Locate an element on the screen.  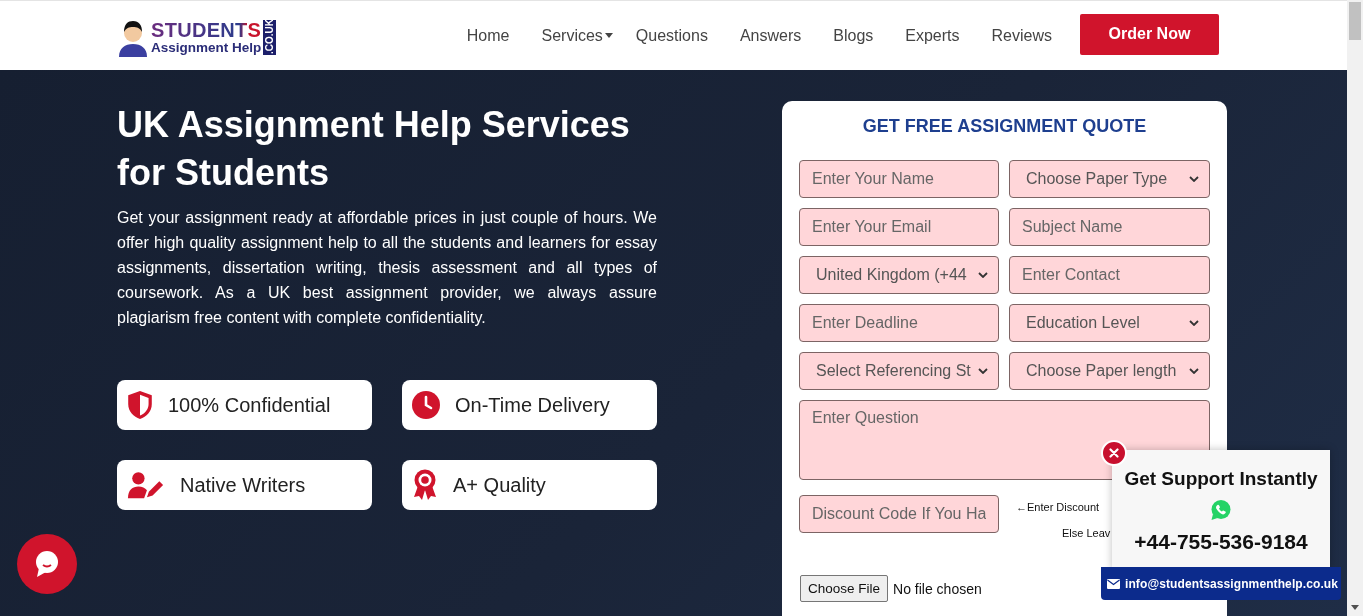
hero-description: Get your assignment ready at affordable prices in just couple of hours. We offer high quality assignment help to all the students and learners for essay assignments, dissertation writing, thesis assessment and all types of coursework. As a UK best assignment provider, we always assure plagiarism free content with complete confidentiality. is located at coordinates (387, 268).